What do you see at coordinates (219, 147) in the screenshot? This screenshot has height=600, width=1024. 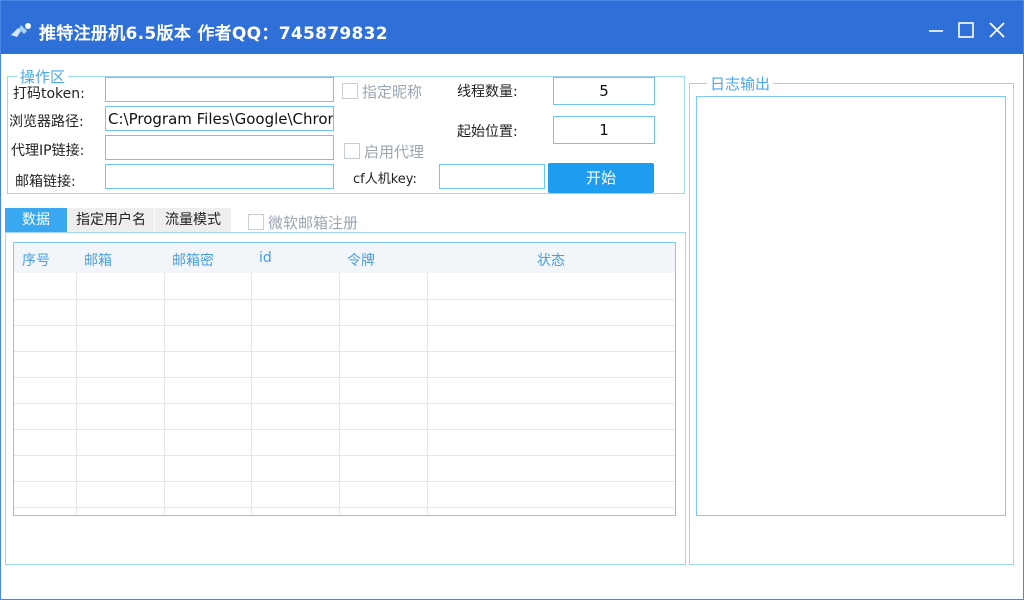 I see `proxy-link-input` at bounding box center [219, 147].